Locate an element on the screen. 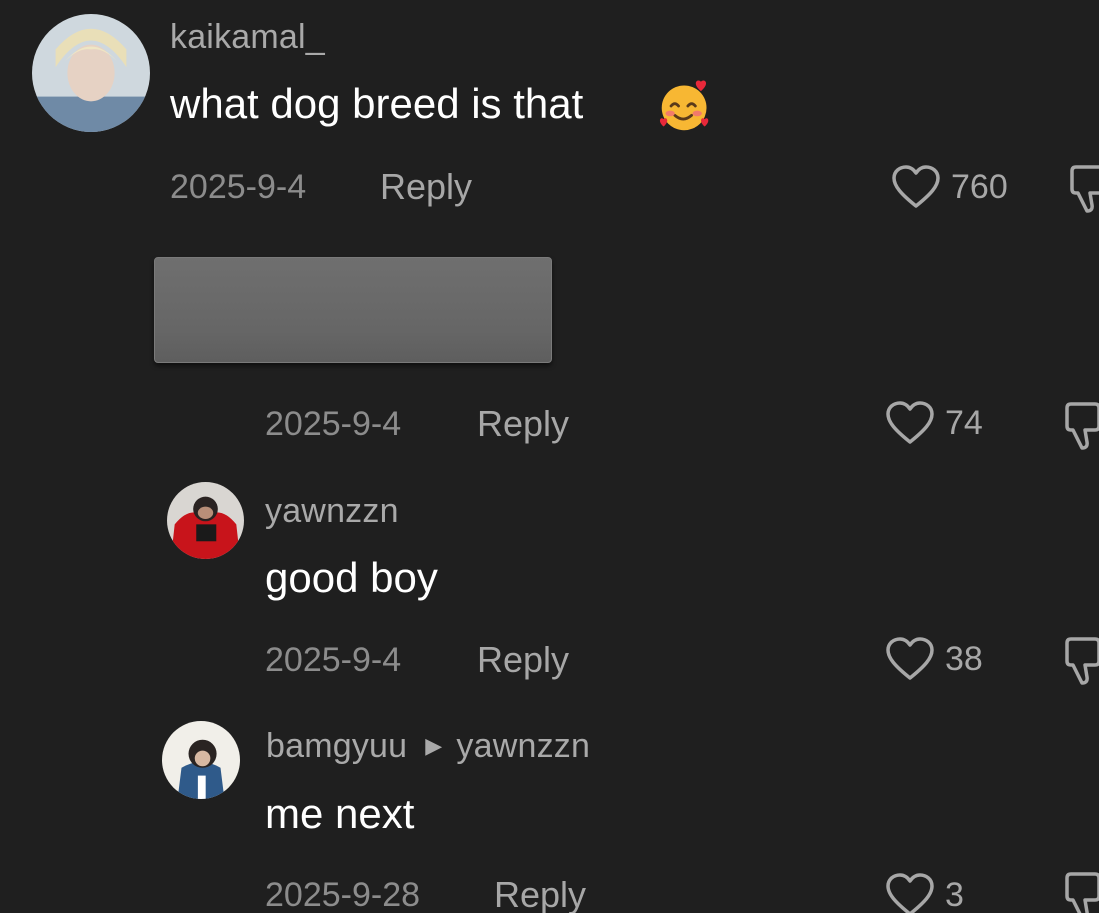  triangle-right-icon: ▶ is located at coordinates (434, 745).